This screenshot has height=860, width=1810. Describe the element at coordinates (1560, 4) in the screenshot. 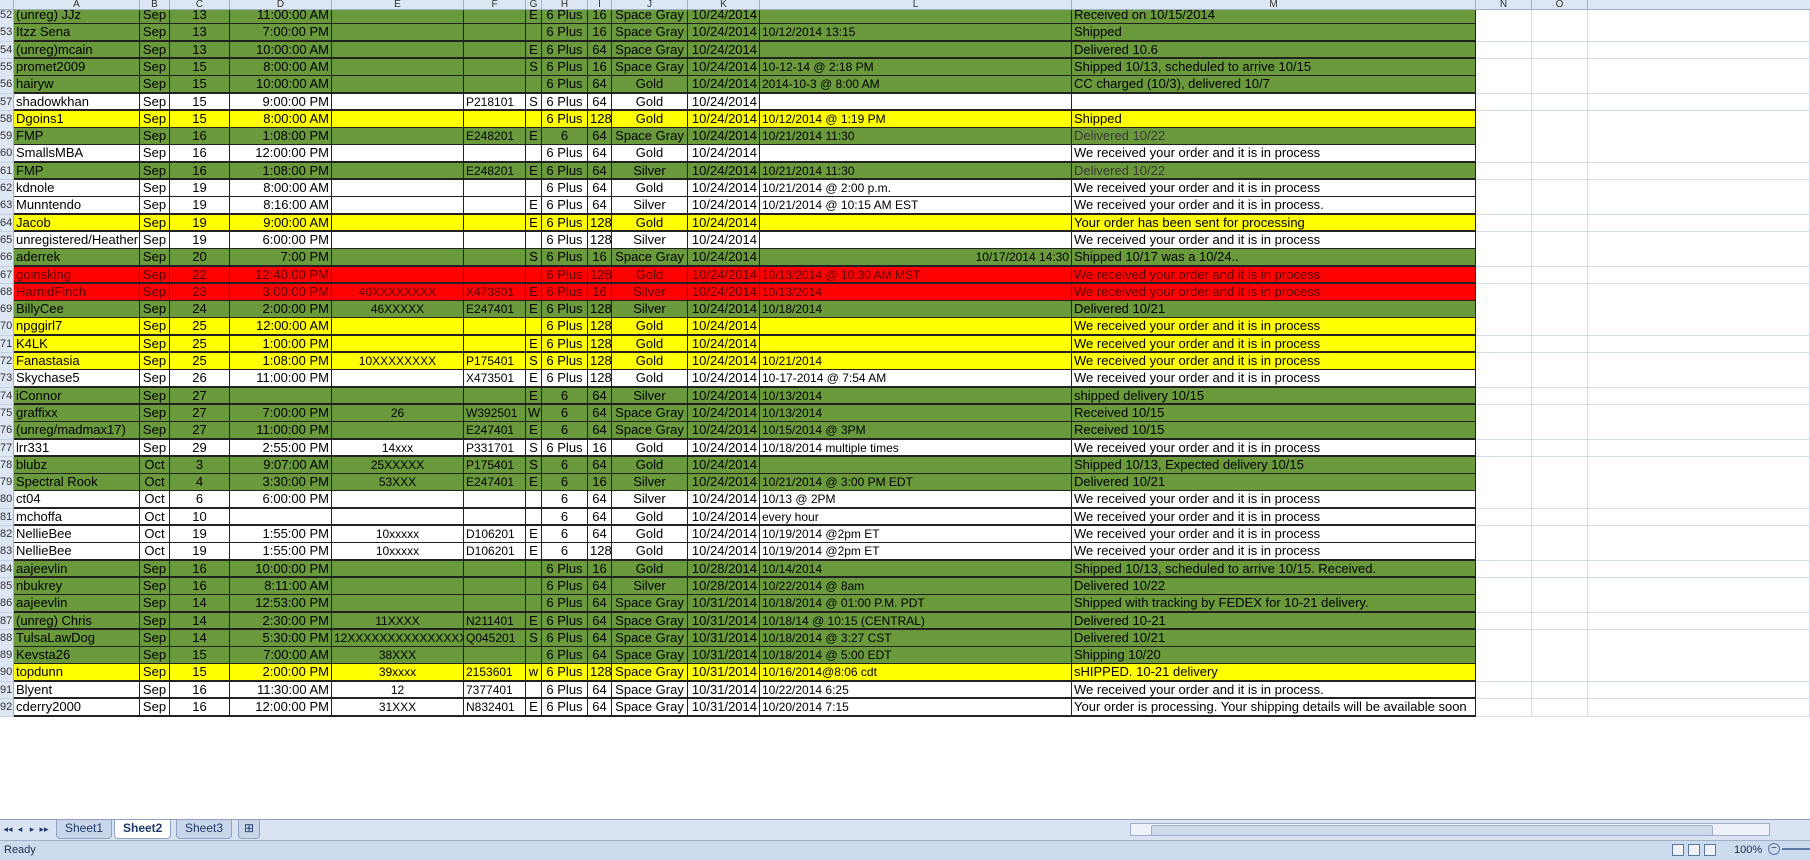

I see `column-header-o: O` at that location.